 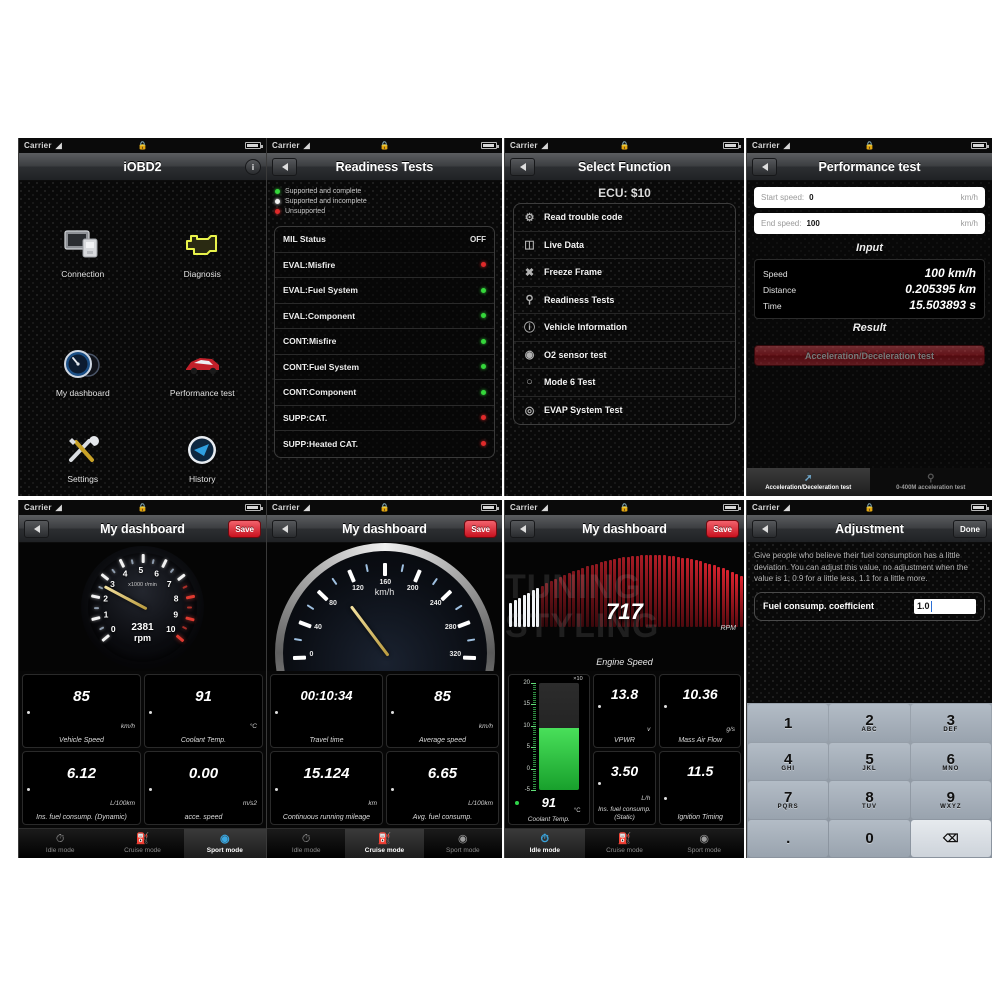 I want to click on cell-ignition-timing: 11.5 Ignition Timing, so click(x=700, y=788).